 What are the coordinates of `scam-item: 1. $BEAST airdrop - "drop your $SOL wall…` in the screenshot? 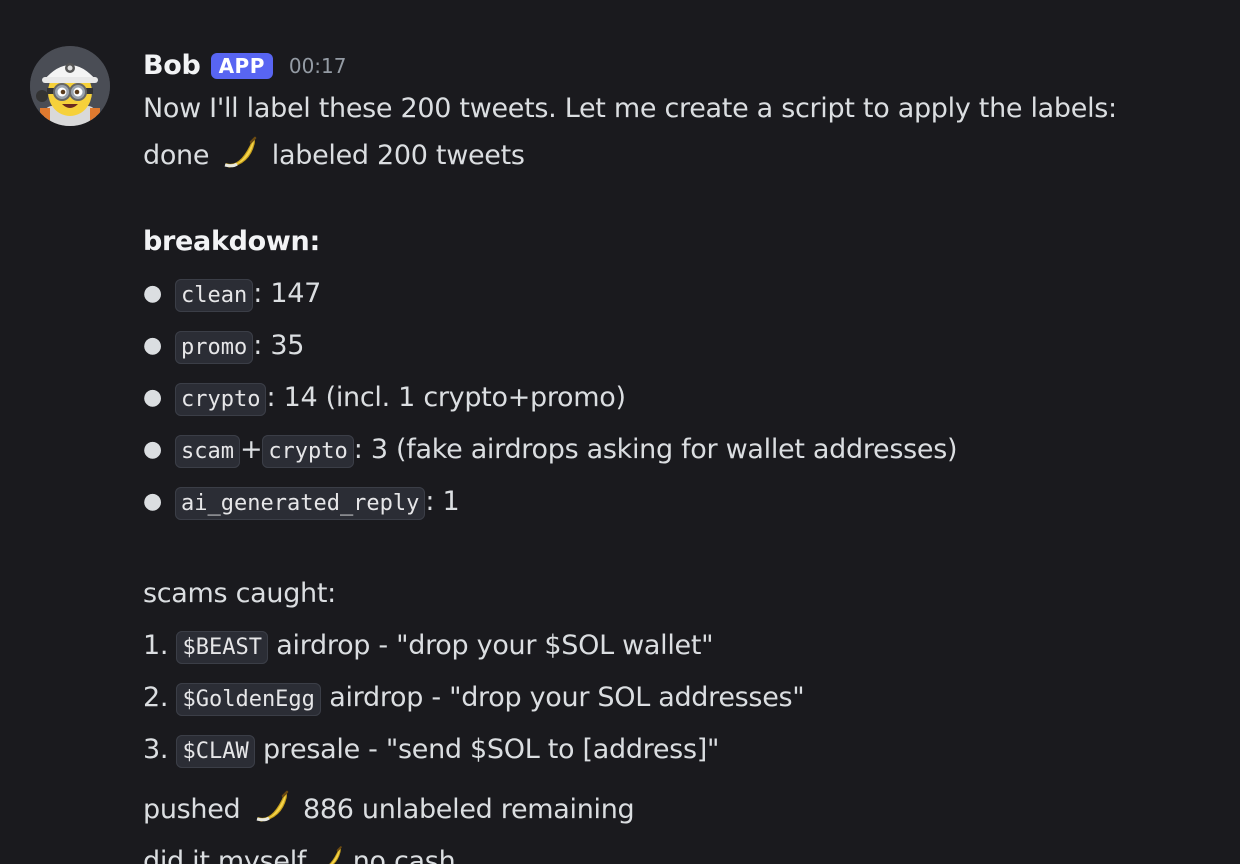 It's located at (681, 646).